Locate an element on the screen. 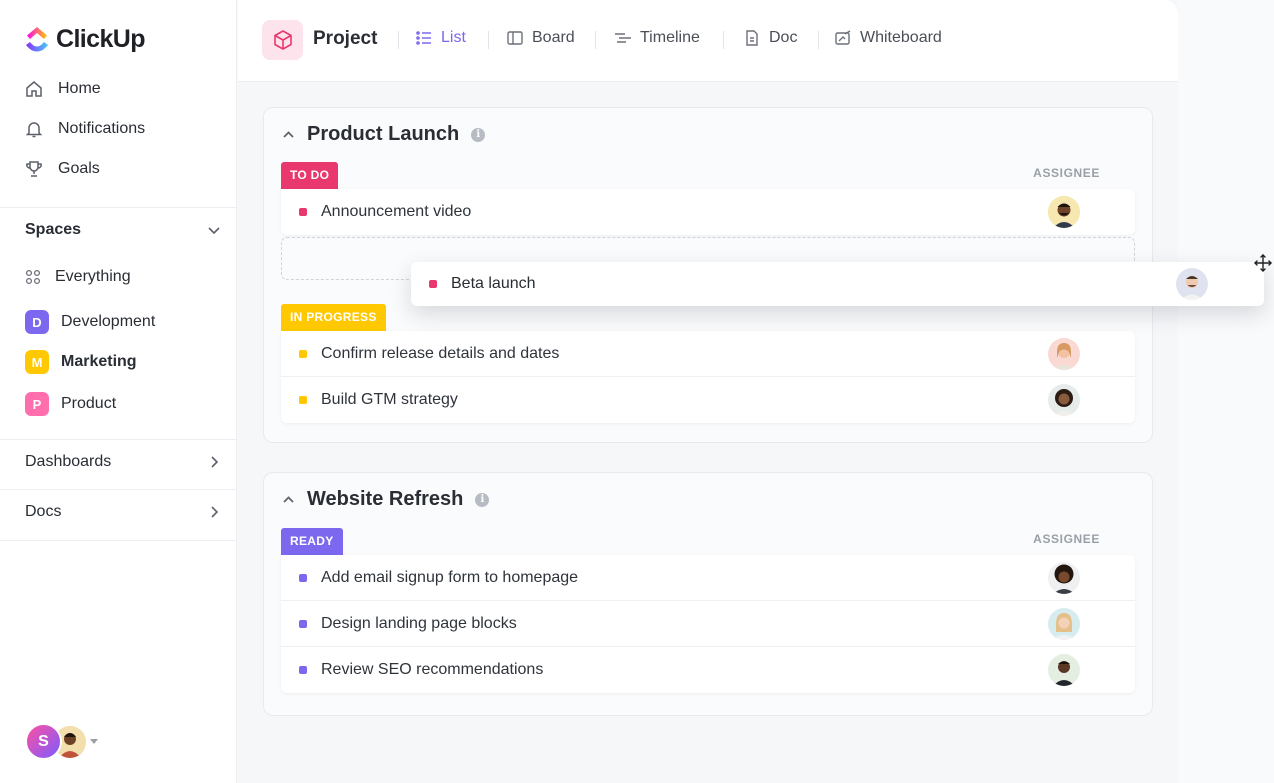 The height and width of the screenshot is (783, 1274). group-header: Website Refresh i is located at coordinates (386, 499).